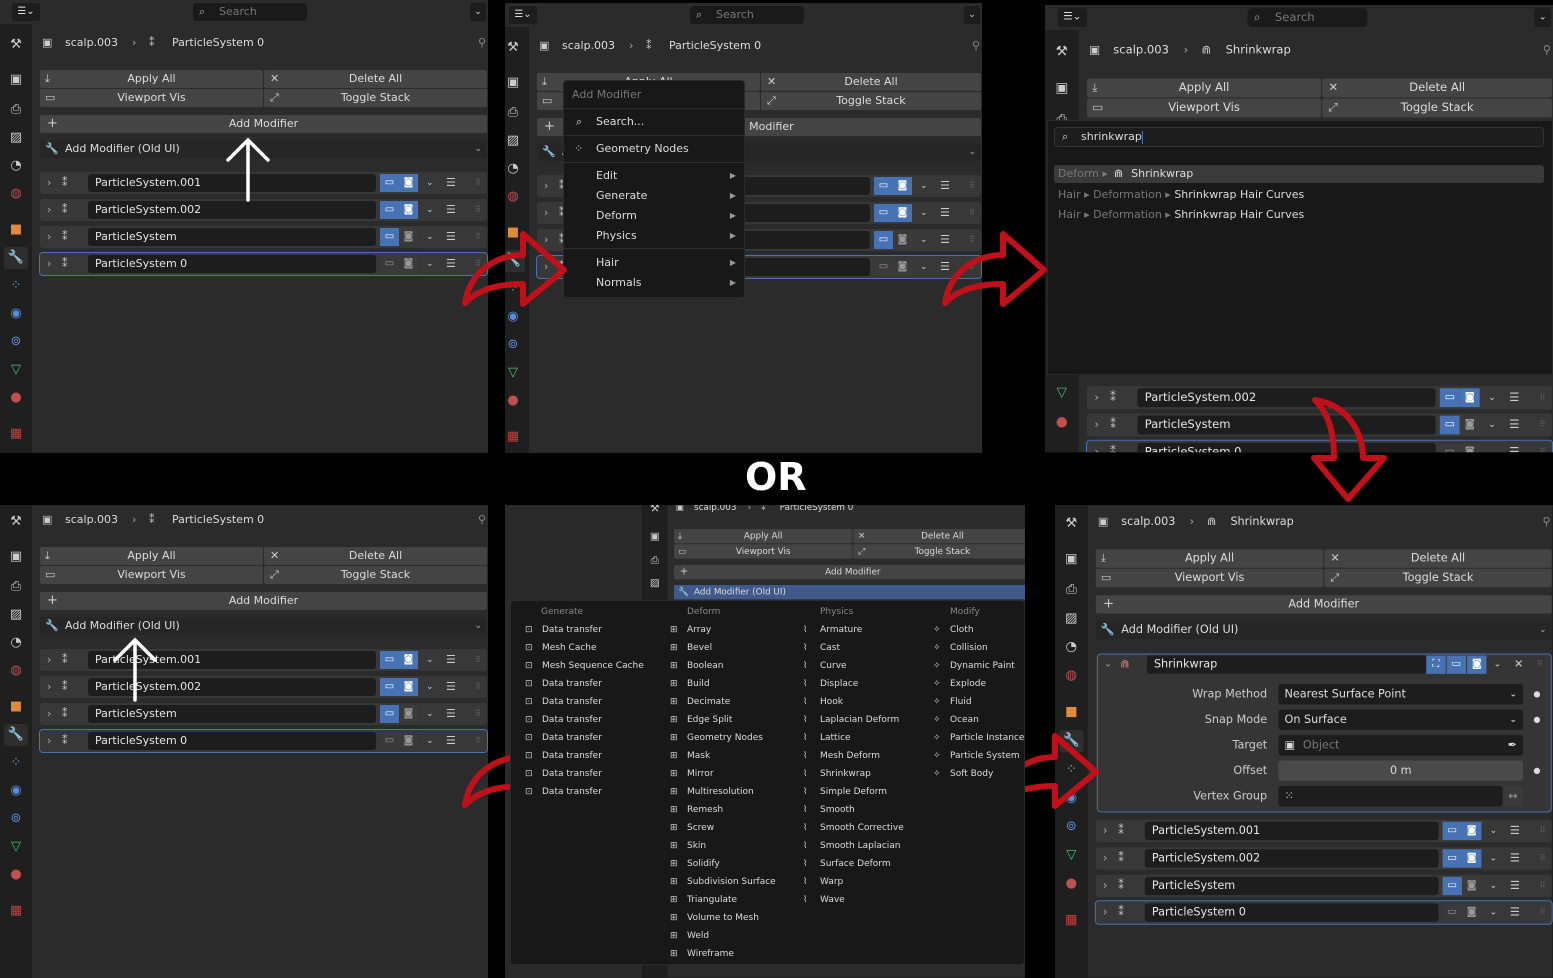 This screenshot has width=1553, height=978. I want to click on menu-item-label: Shrinkwrap, so click(845, 774).